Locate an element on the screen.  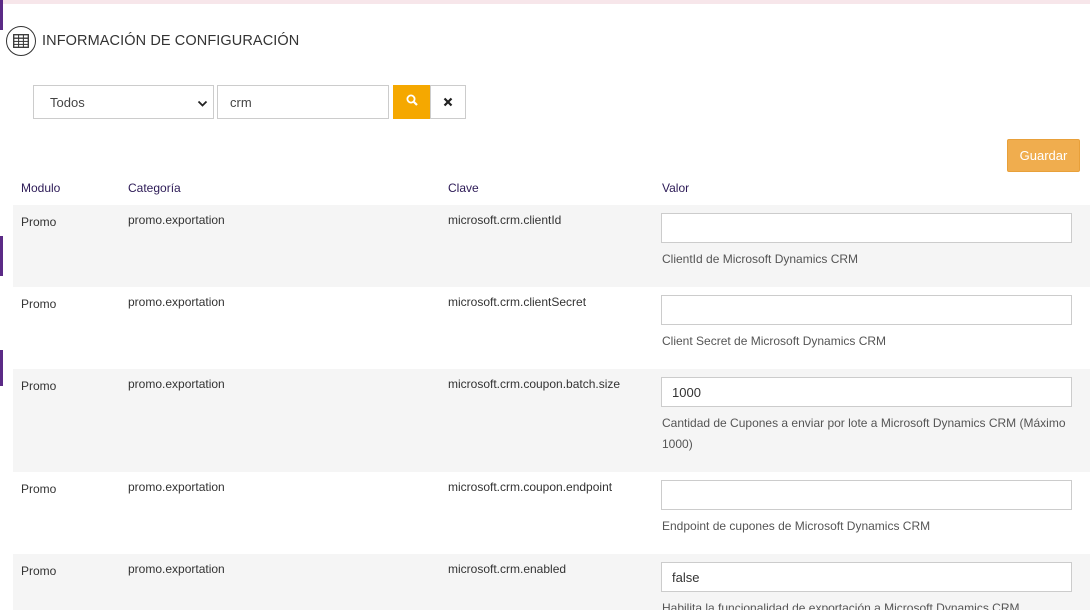
column-header-key: Clave is located at coordinates (463, 188).